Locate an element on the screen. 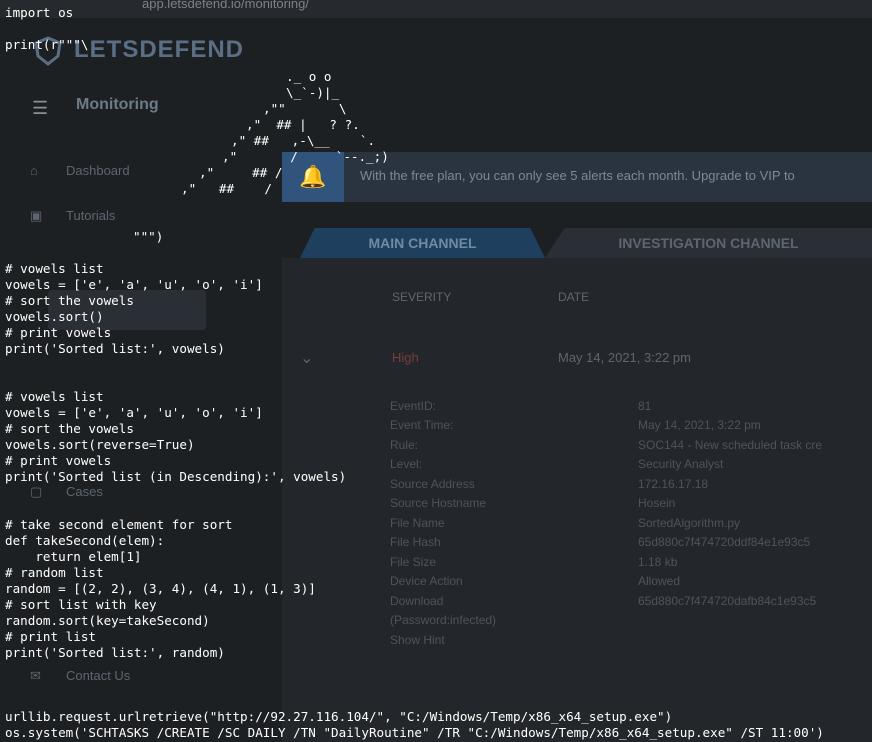 This screenshot has height=742, width=872. code-line: # take second element for sort is located at coordinates (119, 524).